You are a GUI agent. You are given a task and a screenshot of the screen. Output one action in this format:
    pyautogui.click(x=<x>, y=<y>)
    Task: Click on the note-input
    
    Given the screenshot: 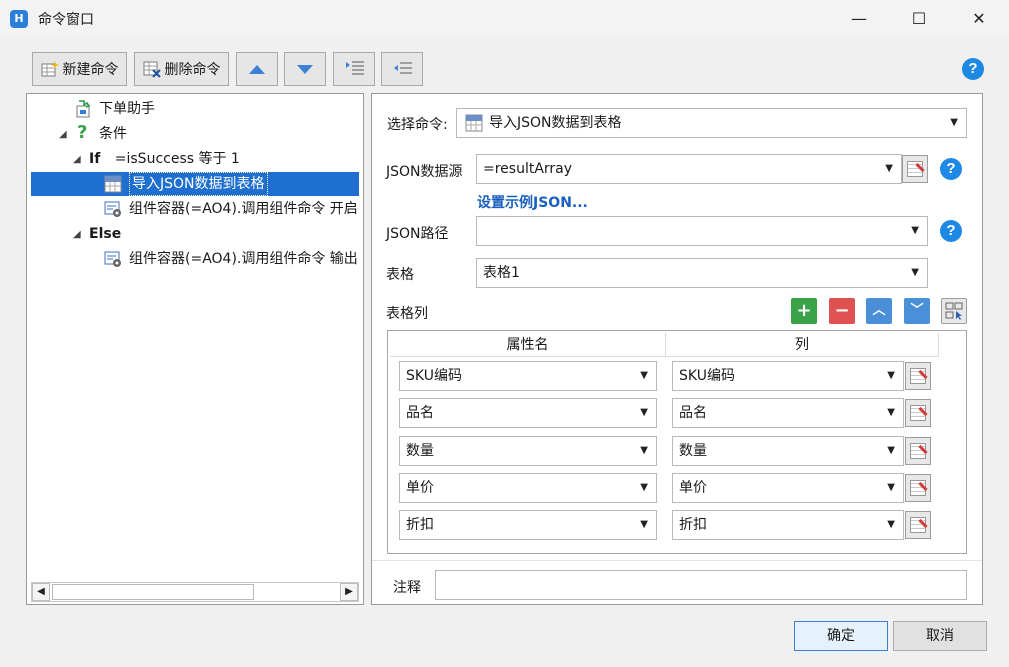 What is the action you would take?
    pyautogui.click(x=701, y=585)
    